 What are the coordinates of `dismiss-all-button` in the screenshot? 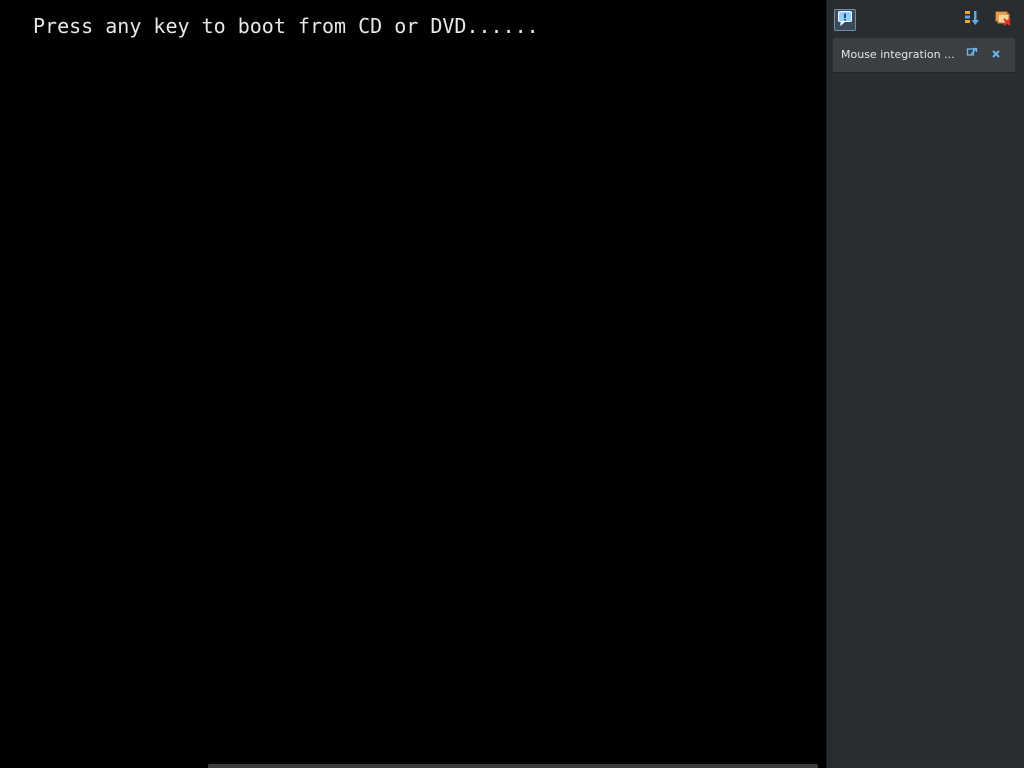 It's located at (1003, 20).